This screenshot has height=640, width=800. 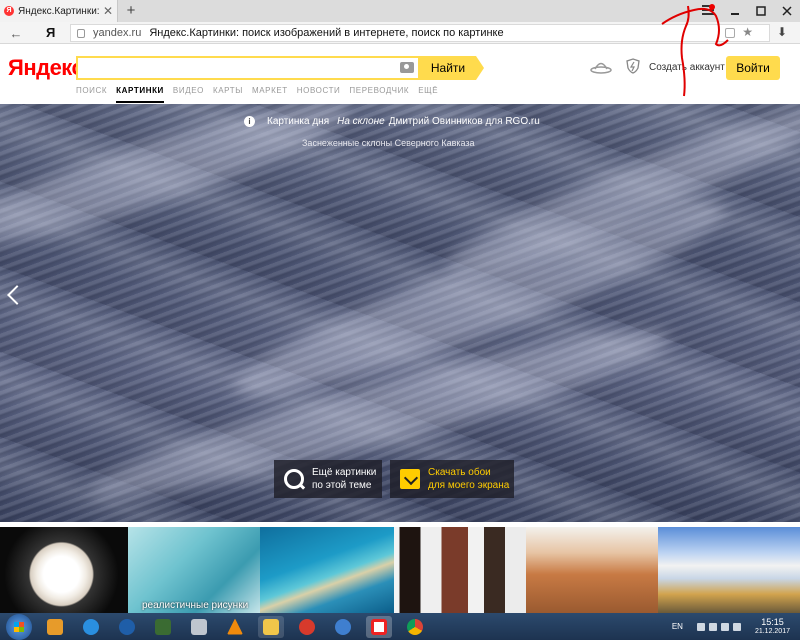 What do you see at coordinates (342, 485) in the screenshot?
I see `more-line-2: по этой теме` at bounding box center [342, 485].